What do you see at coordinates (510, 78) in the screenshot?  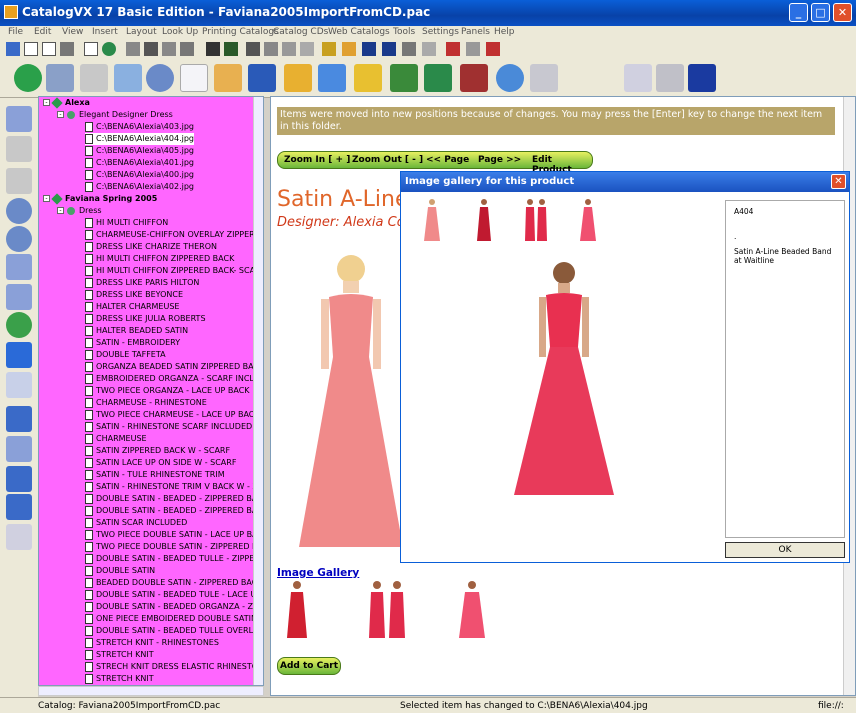 I see `cd-icon` at bounding box center [510, 78].